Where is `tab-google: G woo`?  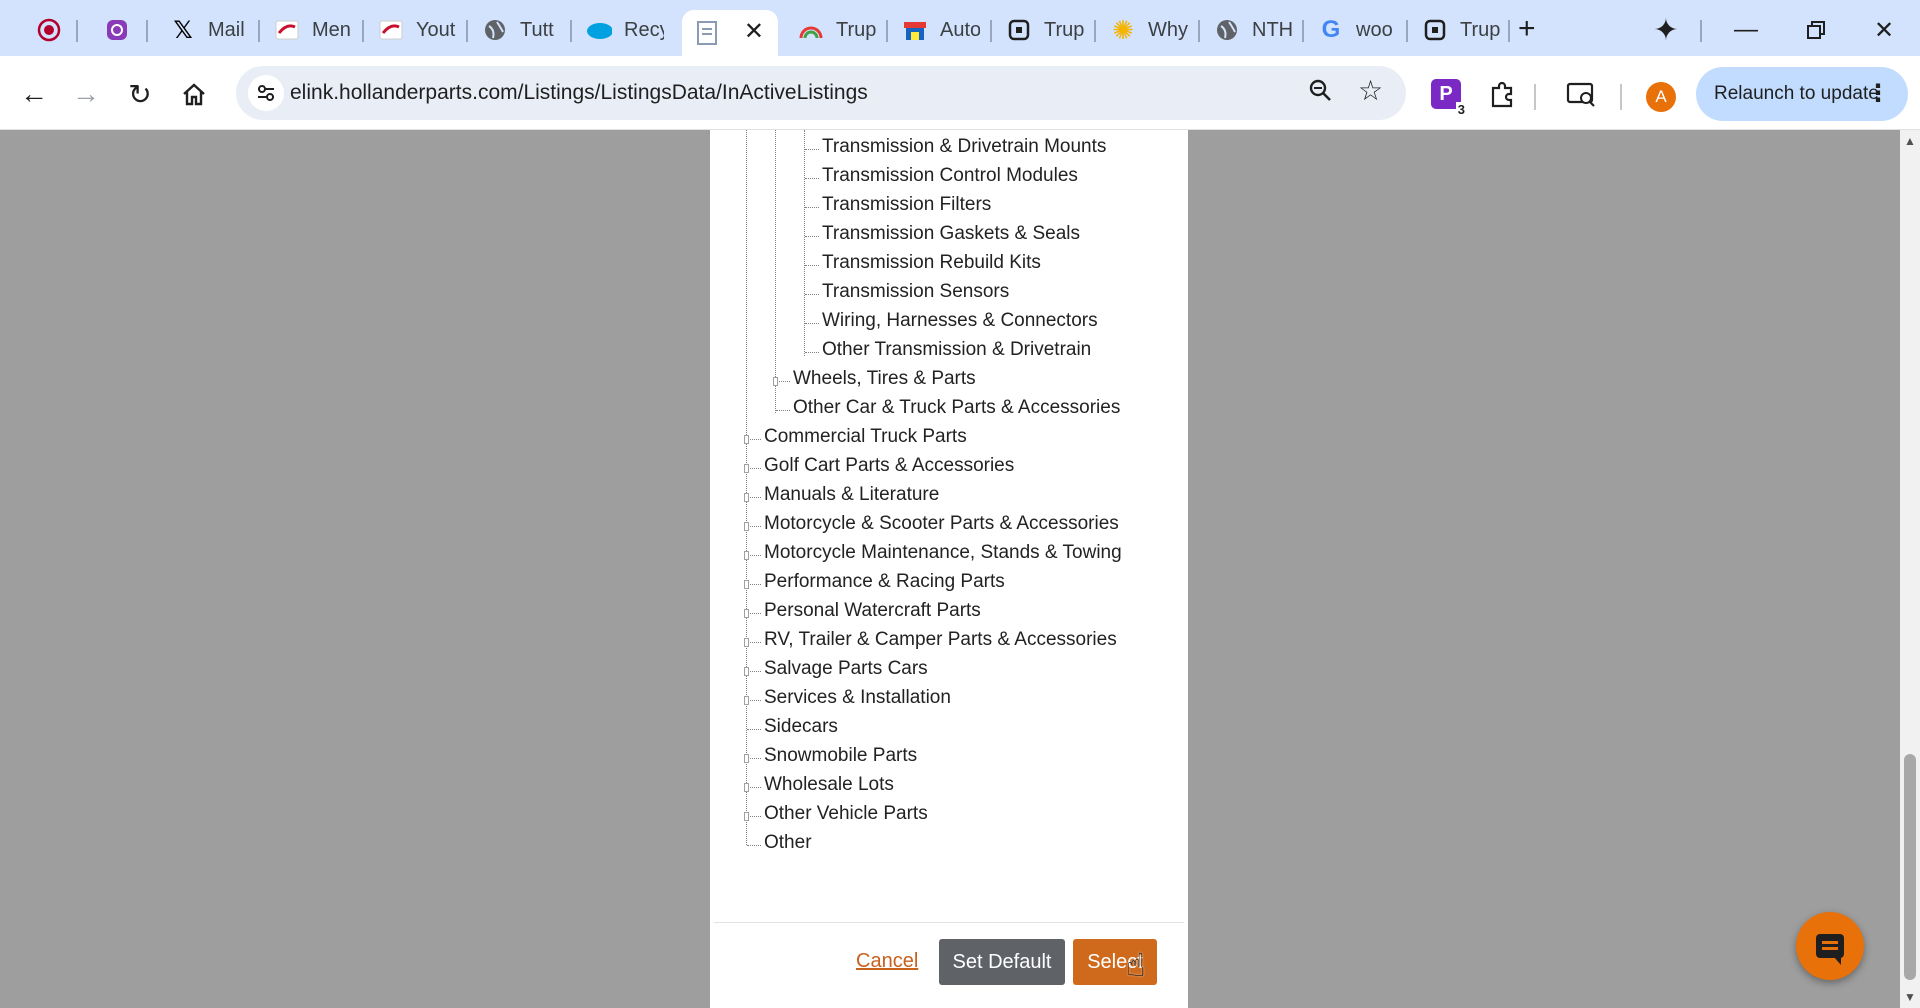 tab-google: G woo is located at coordinates (1351, 30).